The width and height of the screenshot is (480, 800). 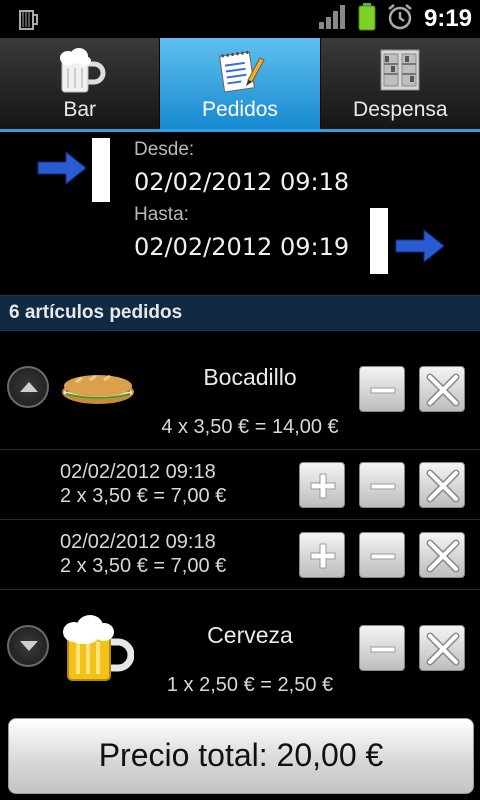 What do you see at coordinates (241, 247) in the screenshot?
I see `to-date: 02/02/2012 09:19` at bounding box center [241, 247].